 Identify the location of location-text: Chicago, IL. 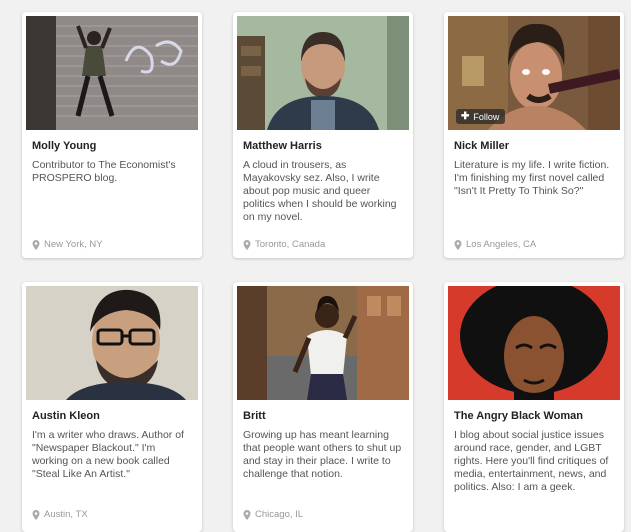
(279, 514).